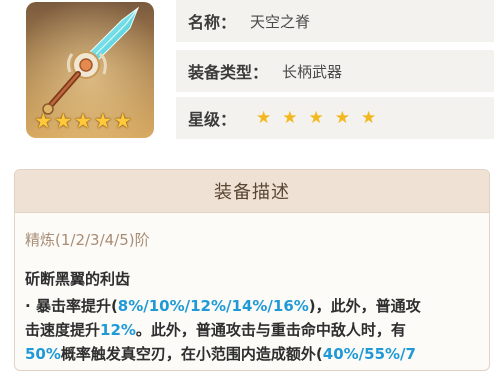  I want to click on rarity-label: 星级：, so click(212, 119).